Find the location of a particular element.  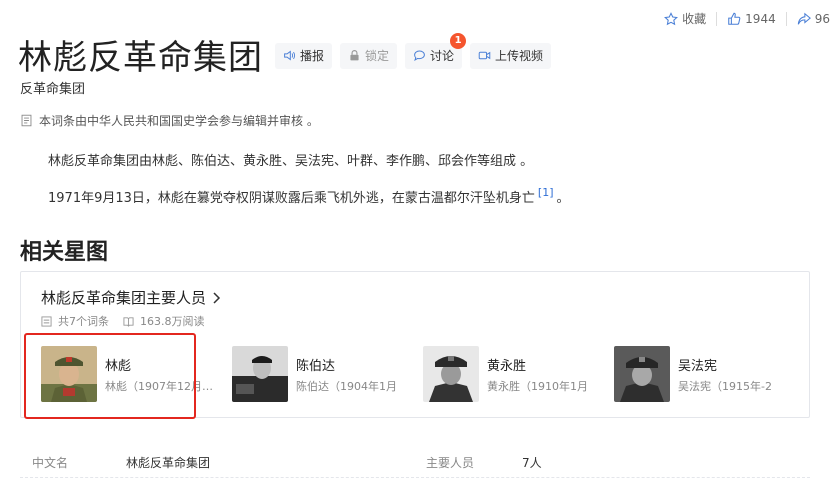

broadcast-label: 播报 is located at coordinates (312, 56).